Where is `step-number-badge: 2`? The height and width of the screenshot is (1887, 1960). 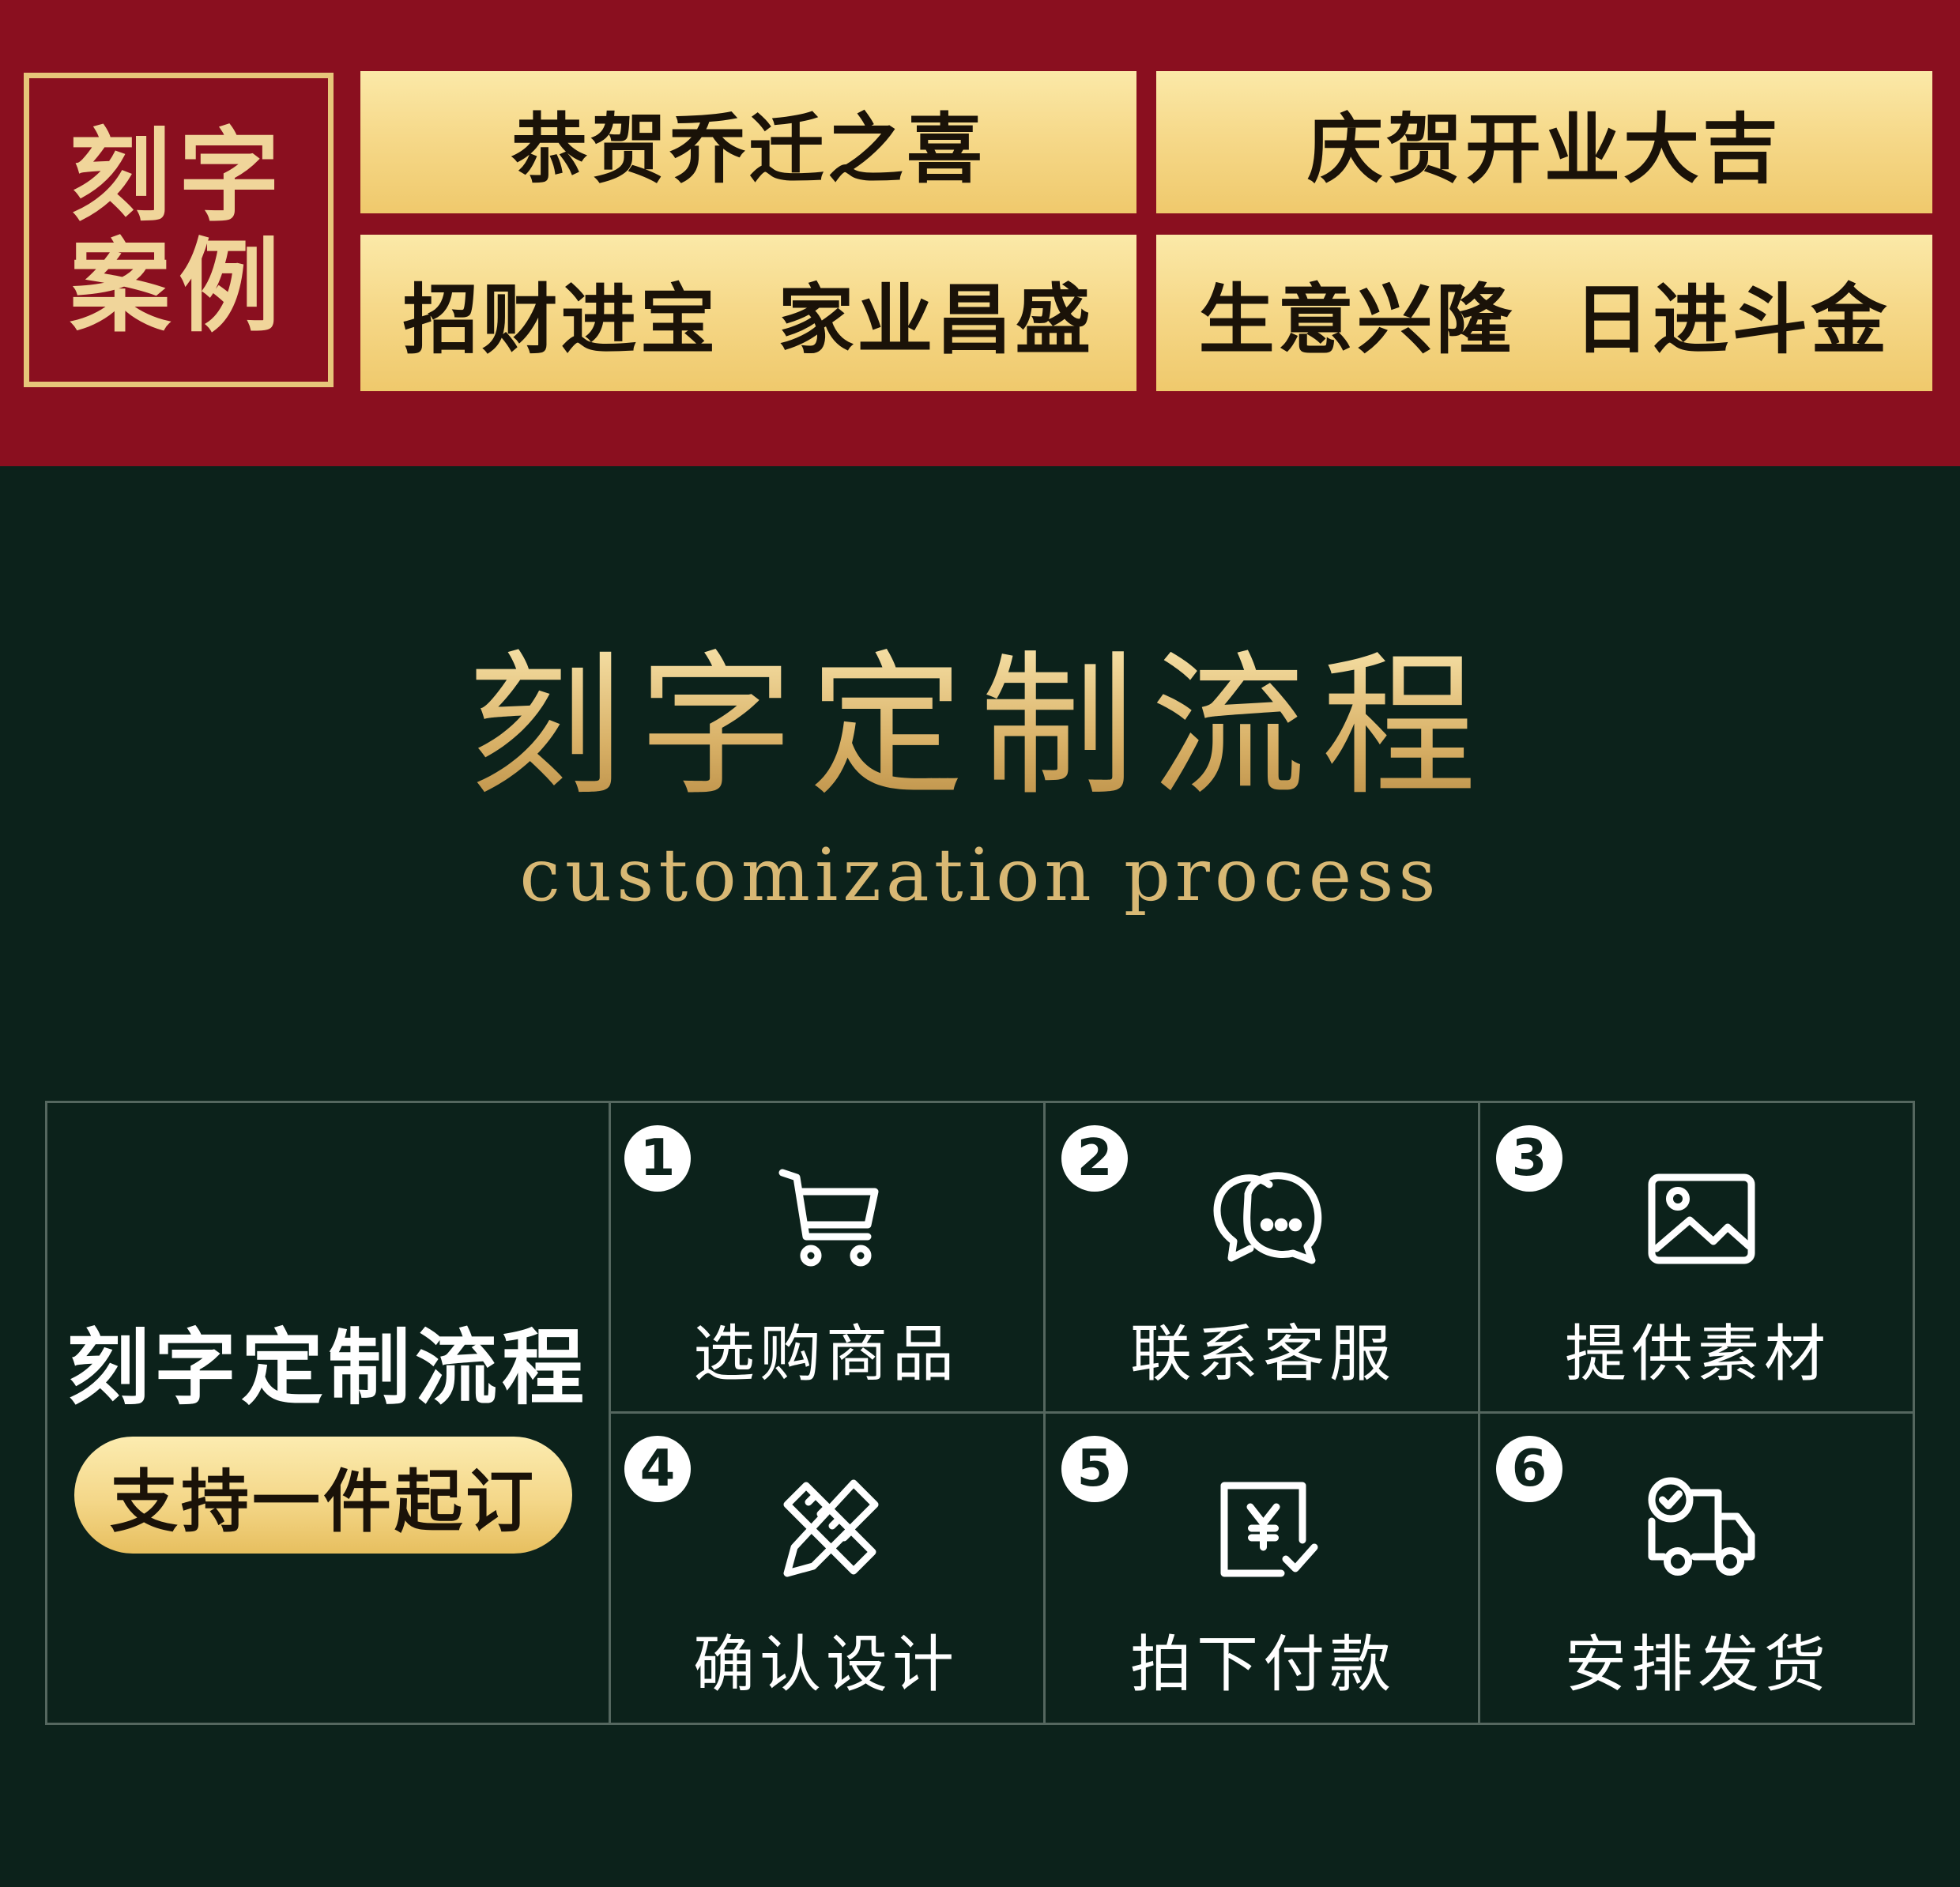
step-number-badge: 2 is located at coordinates (1094, 1158).